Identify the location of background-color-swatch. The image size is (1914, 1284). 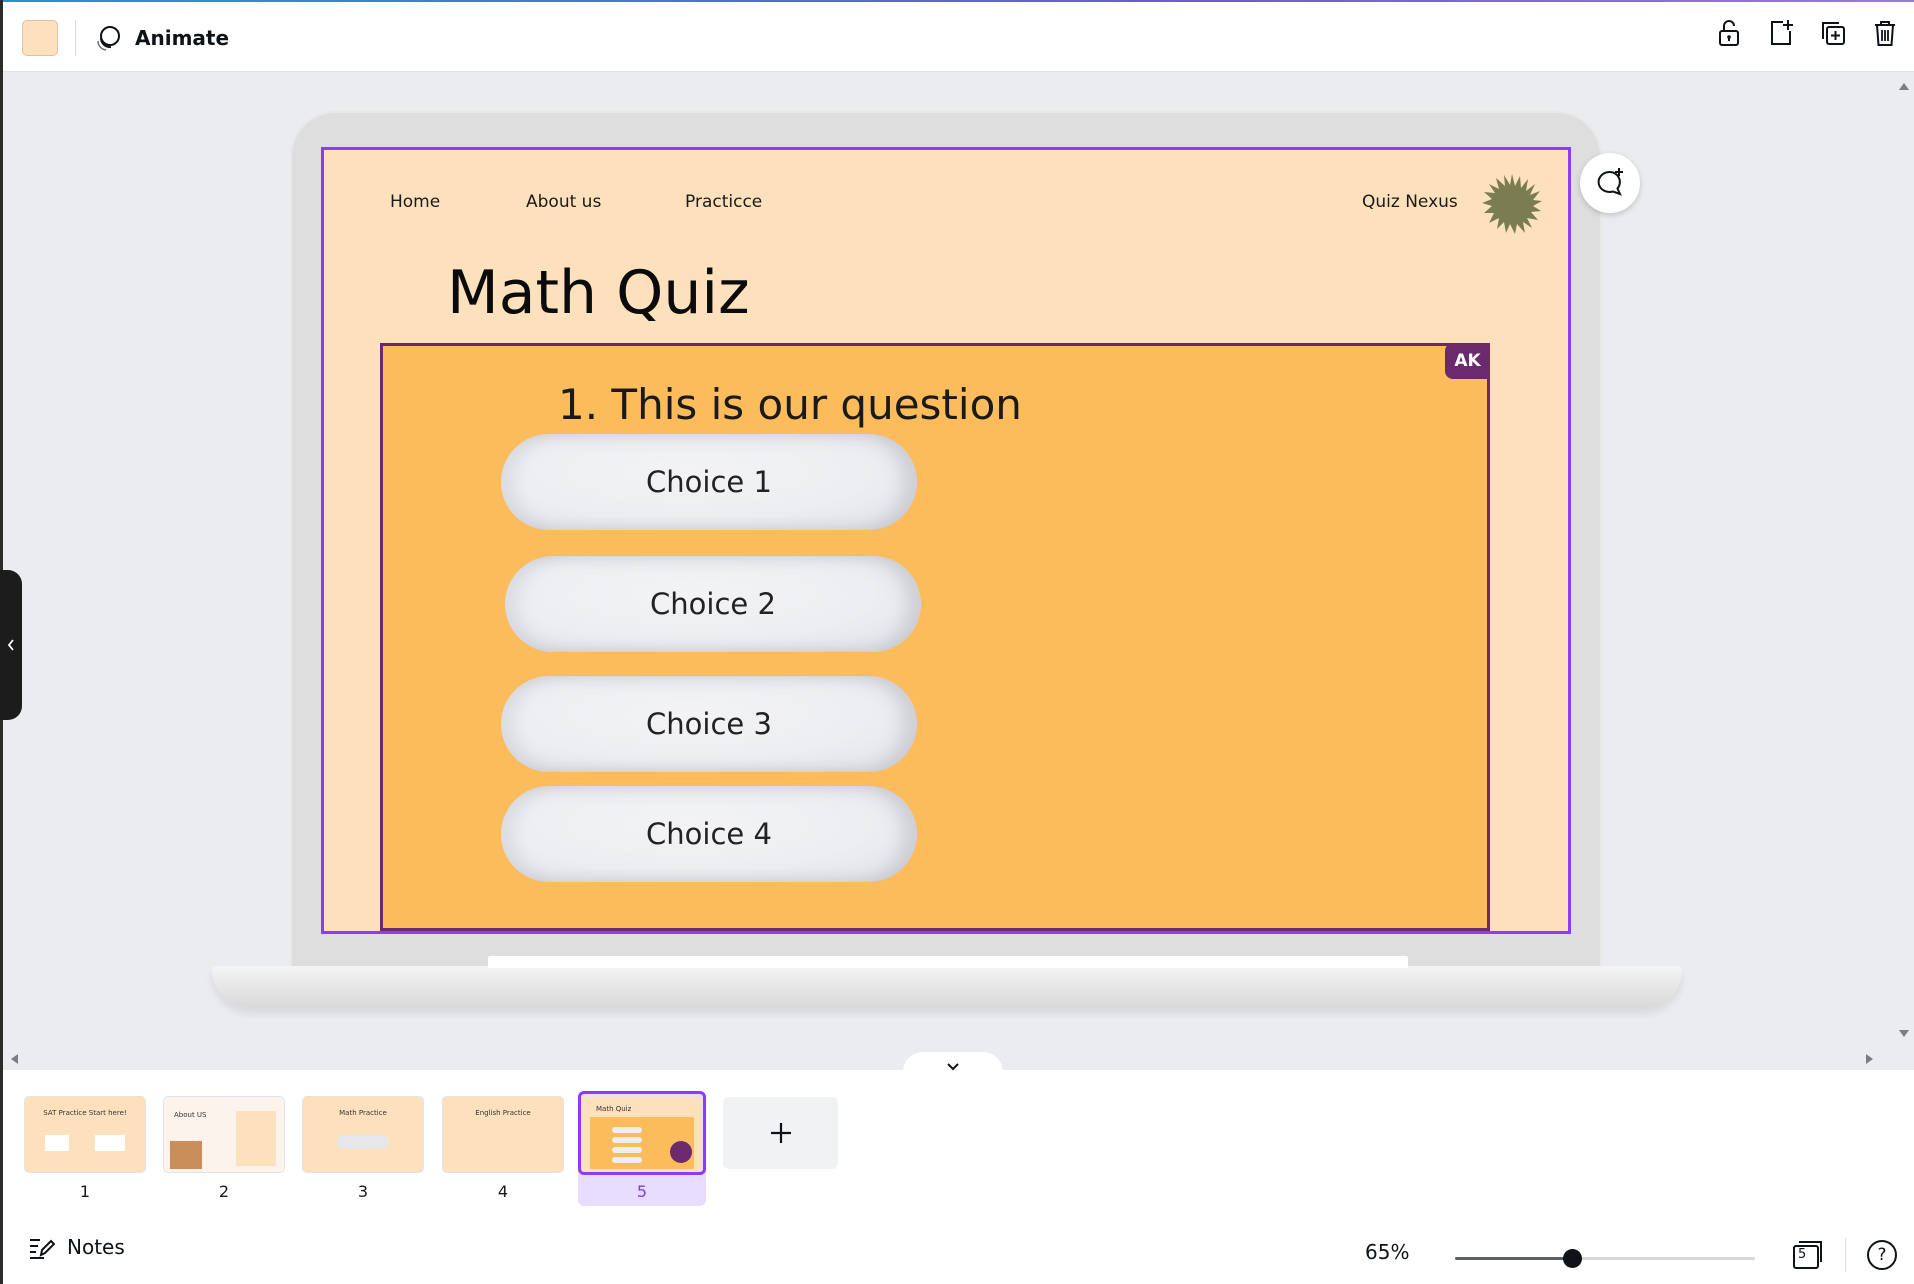
(40, 38).